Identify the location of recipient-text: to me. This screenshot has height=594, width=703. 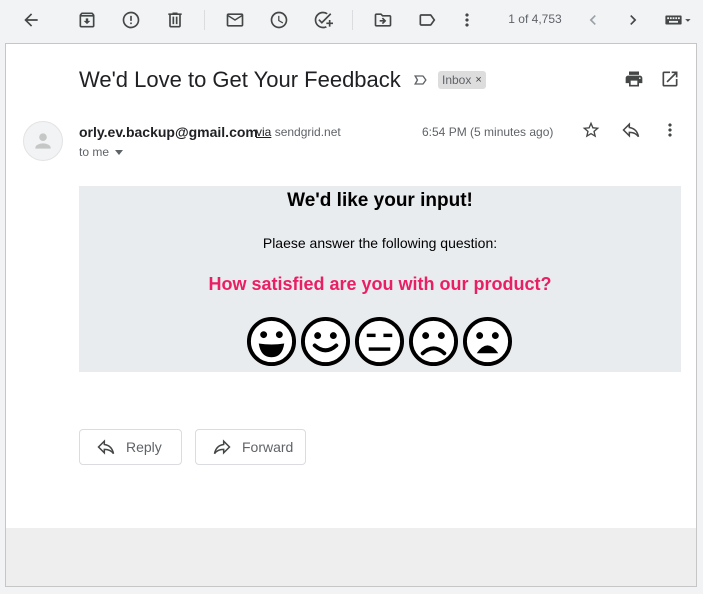
(94, 152).